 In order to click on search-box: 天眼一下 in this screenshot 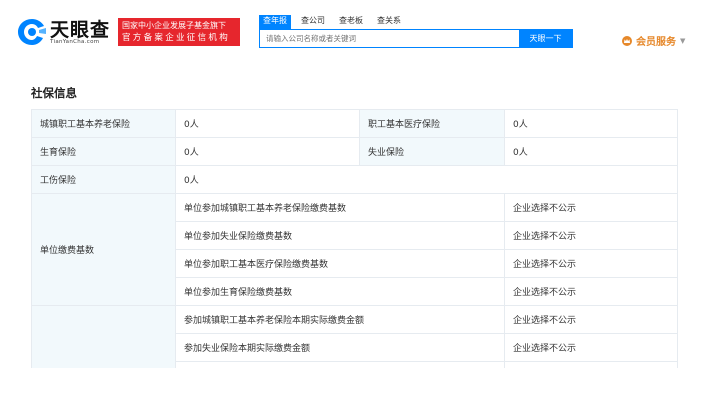, I will do `click(416, 38)`.